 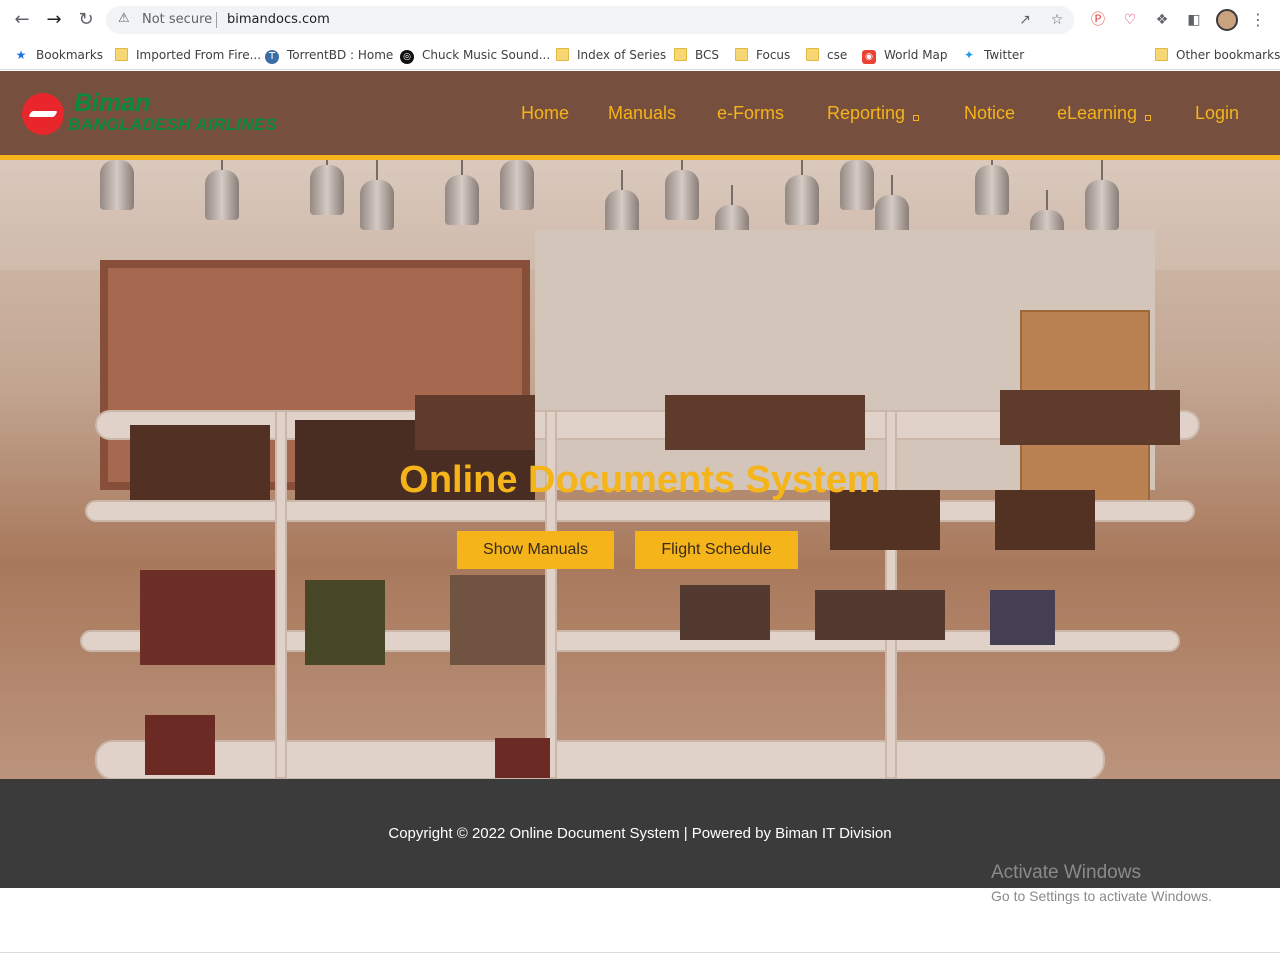 What do you see at coordinates (640, 480) in the screenshot?
I see `hero-title: Online Documents System` at bounding box center [640, 480].